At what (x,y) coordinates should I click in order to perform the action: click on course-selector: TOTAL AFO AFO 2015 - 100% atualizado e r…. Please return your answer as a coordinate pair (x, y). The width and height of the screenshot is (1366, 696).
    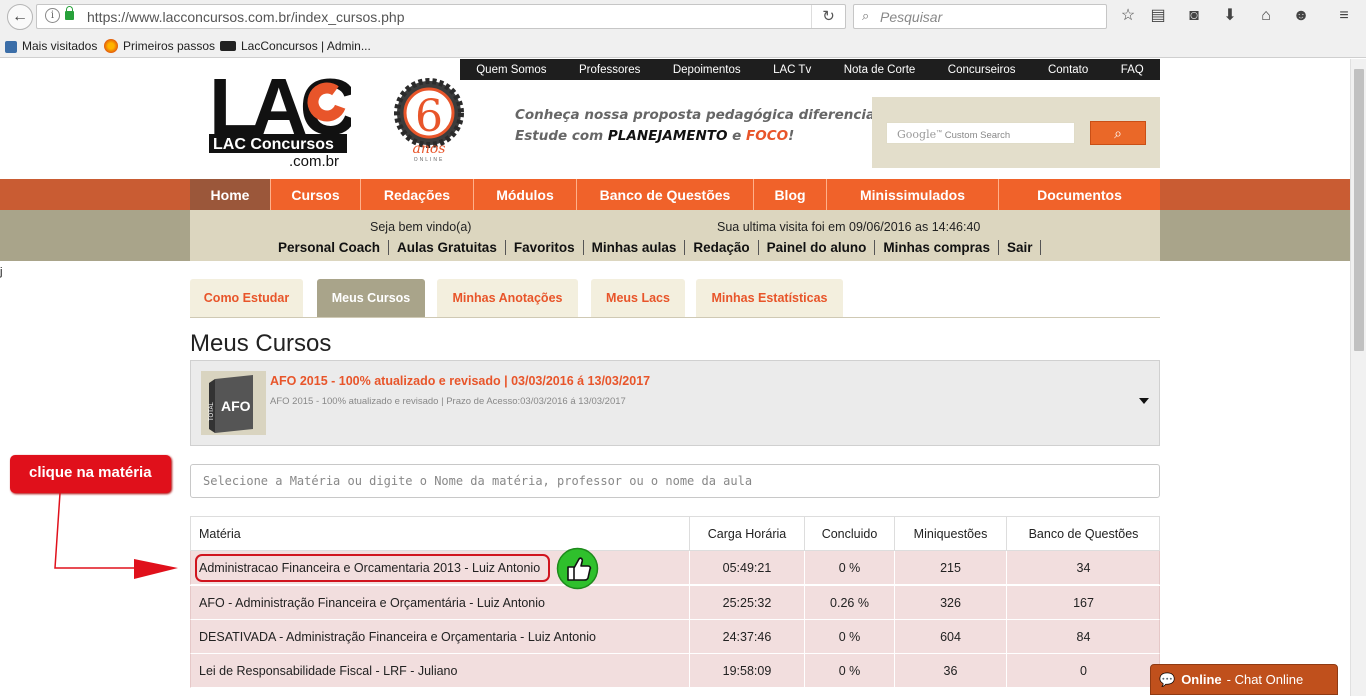
    Looking at the image, I should click on (675, 403).